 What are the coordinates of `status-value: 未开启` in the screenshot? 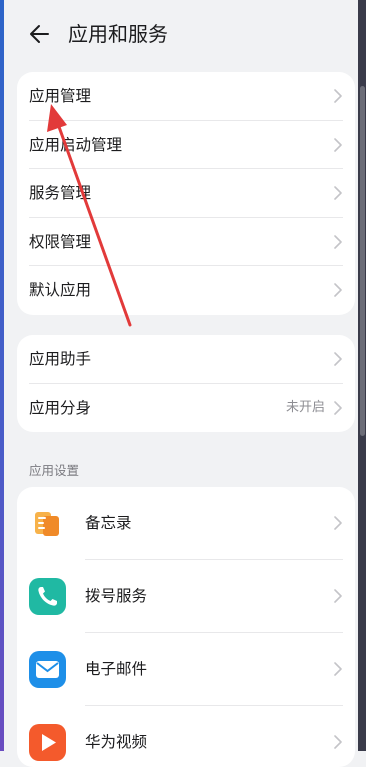 It's located at (305, 407).